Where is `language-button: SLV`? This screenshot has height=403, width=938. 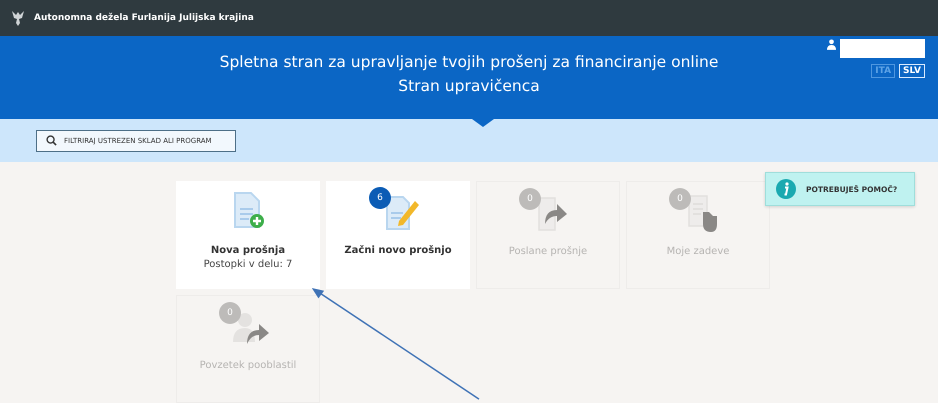 language-button: SLV is located at coordinates (912, 71).